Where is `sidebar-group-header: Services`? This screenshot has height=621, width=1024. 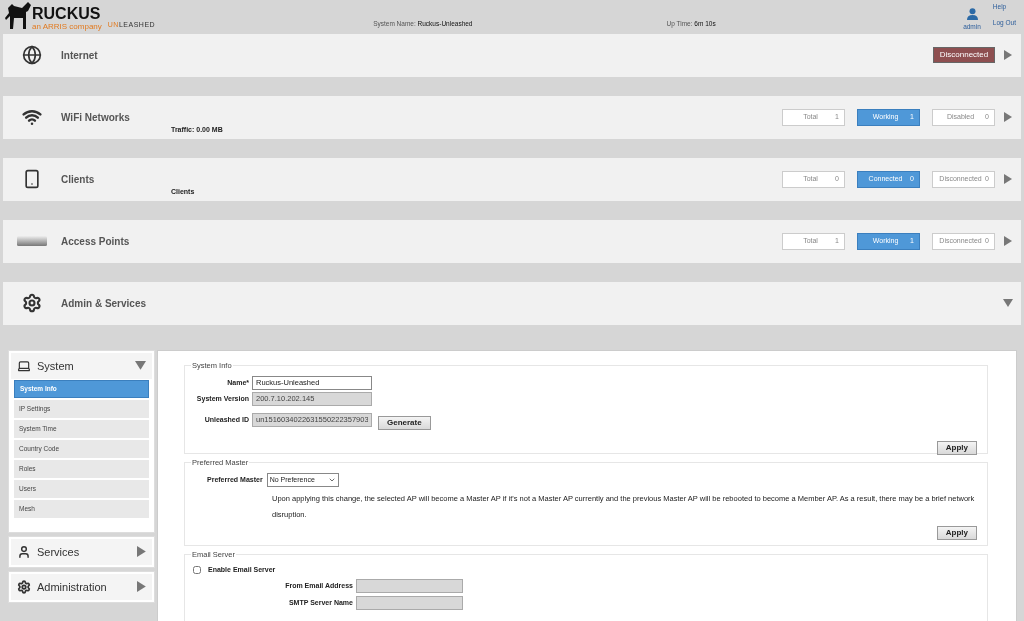 sidebar-group-header: Services is located at coordinates (81, 551).